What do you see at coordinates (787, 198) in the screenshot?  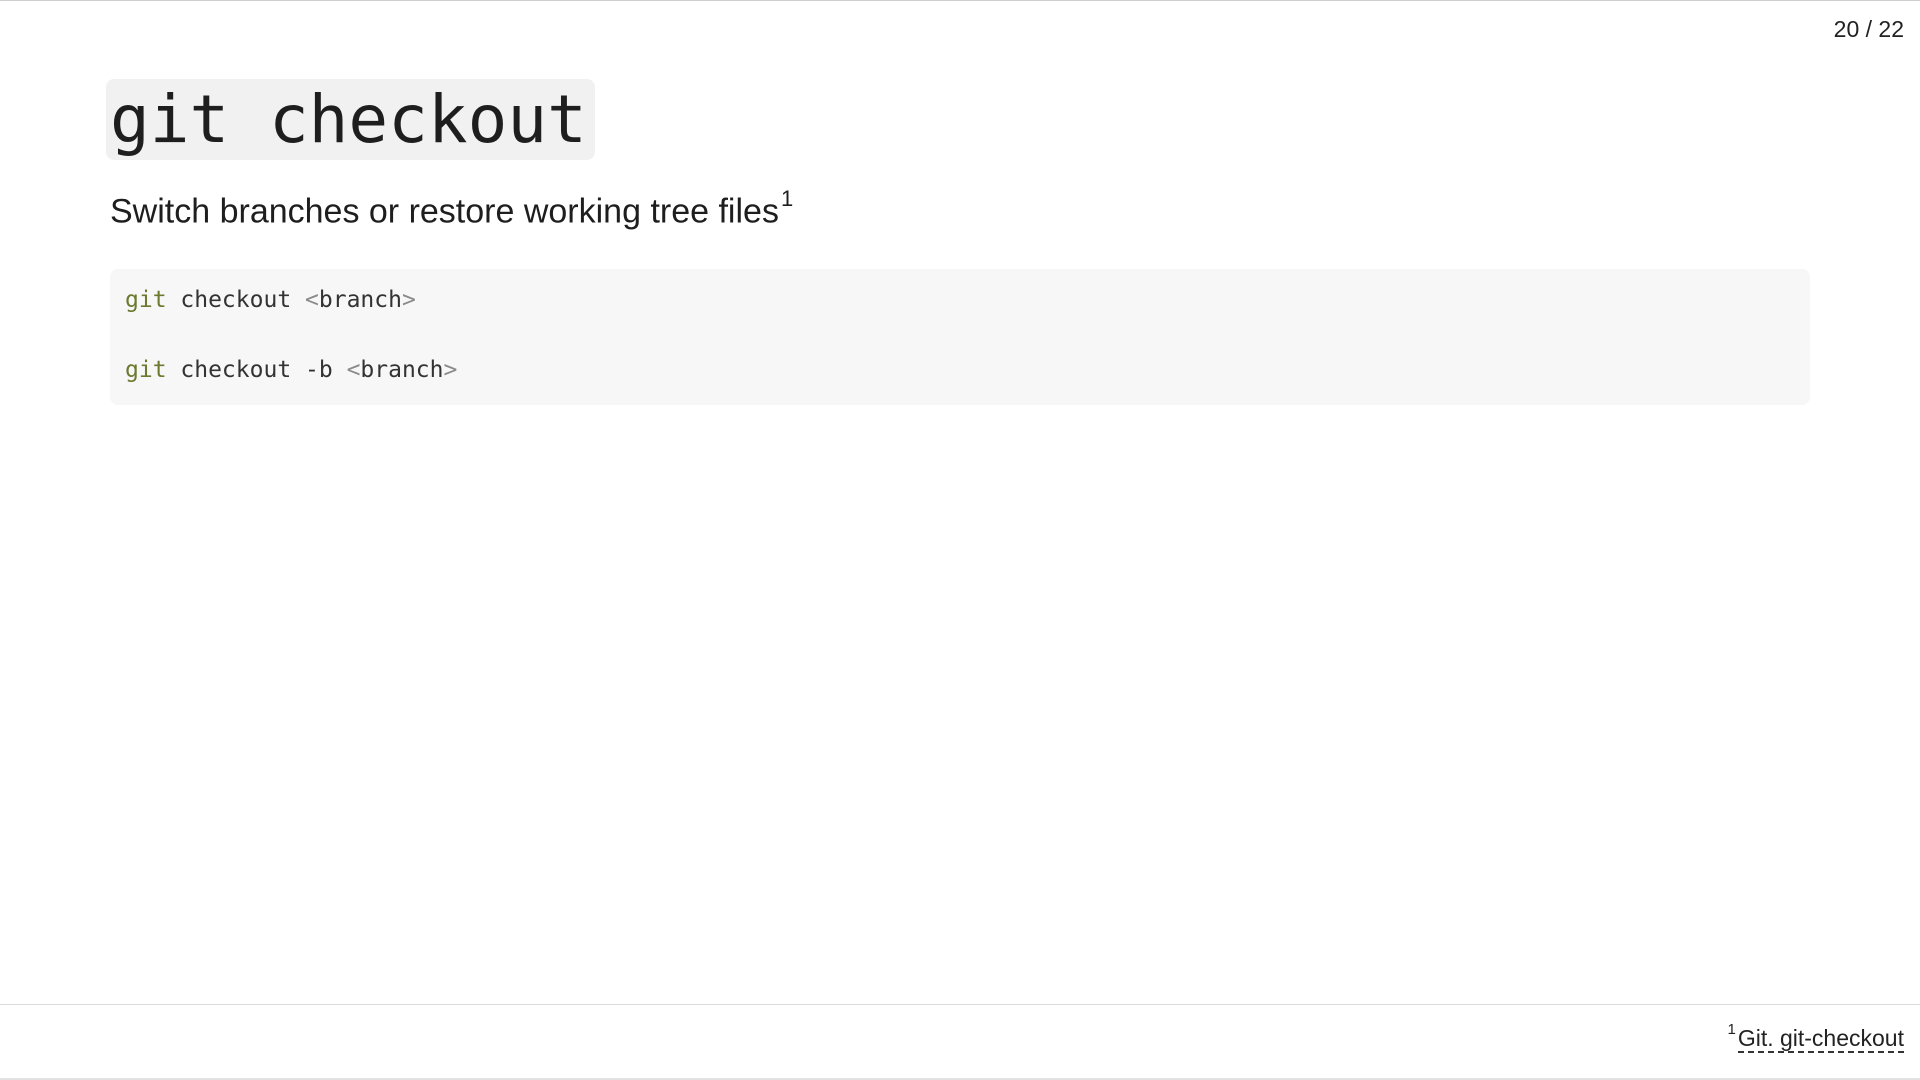 I see `footnote-reference: 1` at bounding box center [787, 198].